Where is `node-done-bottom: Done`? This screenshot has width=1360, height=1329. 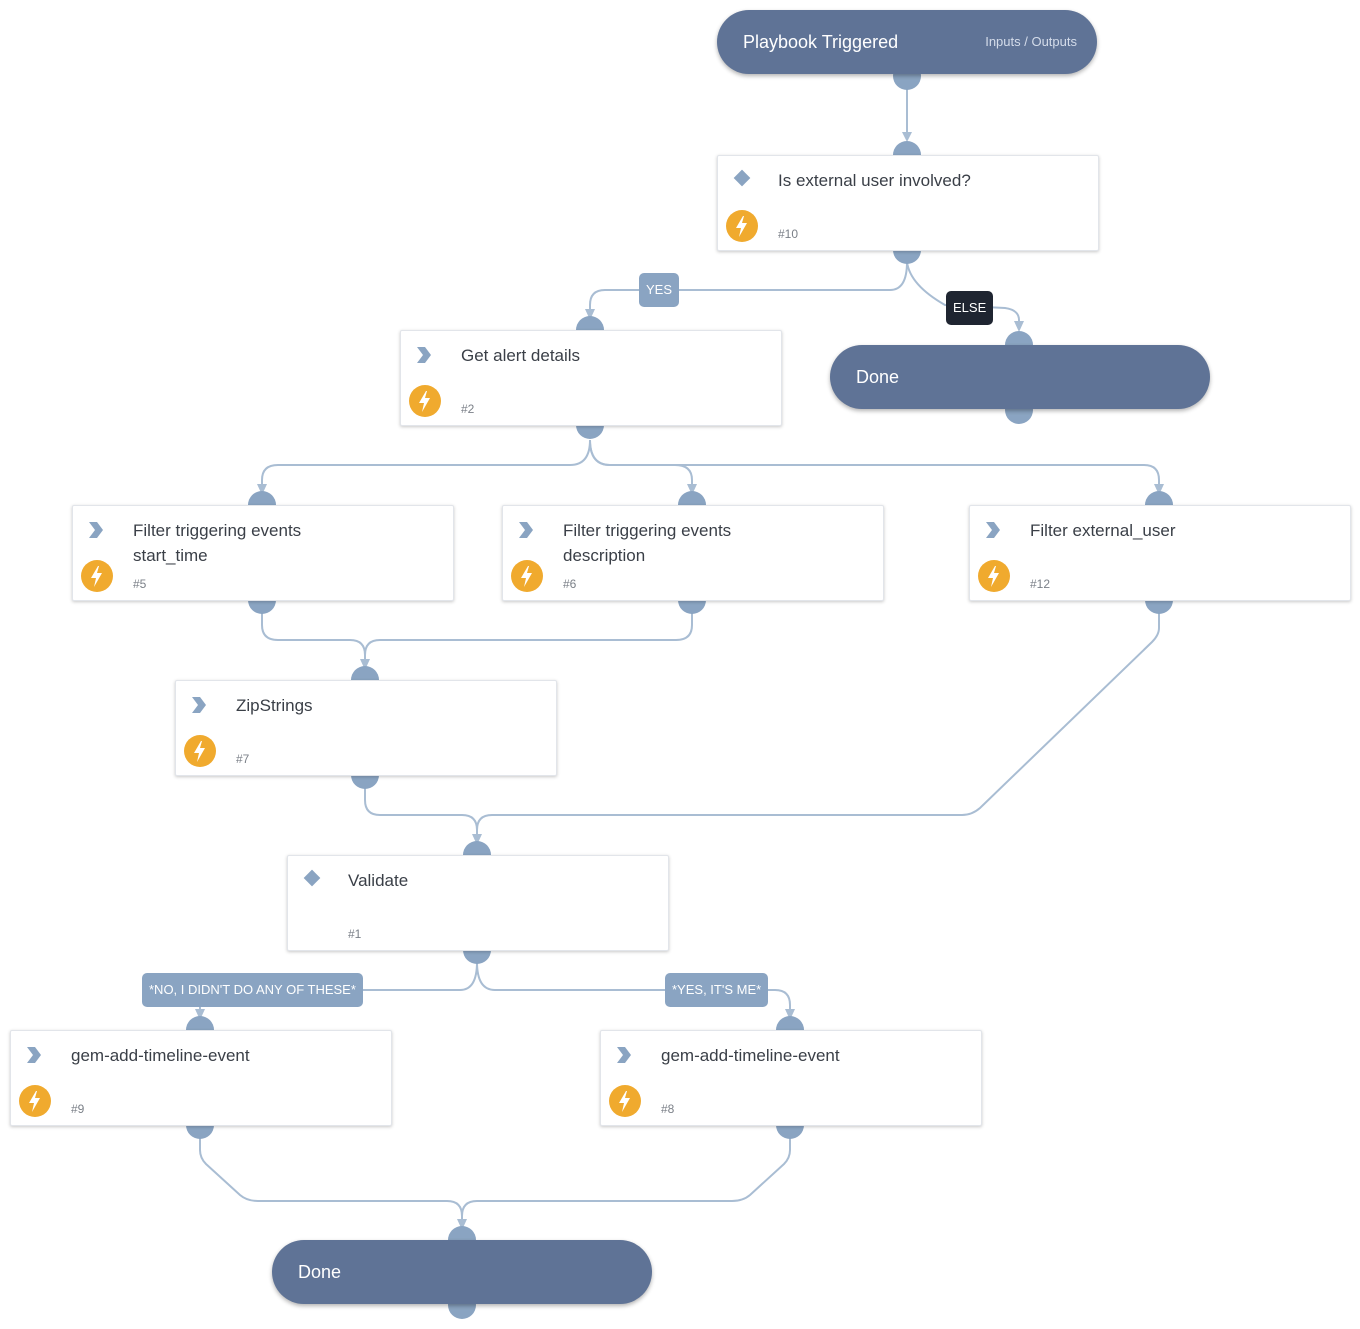
node-done-bottom: Done is located at coordinates (462, 1272).